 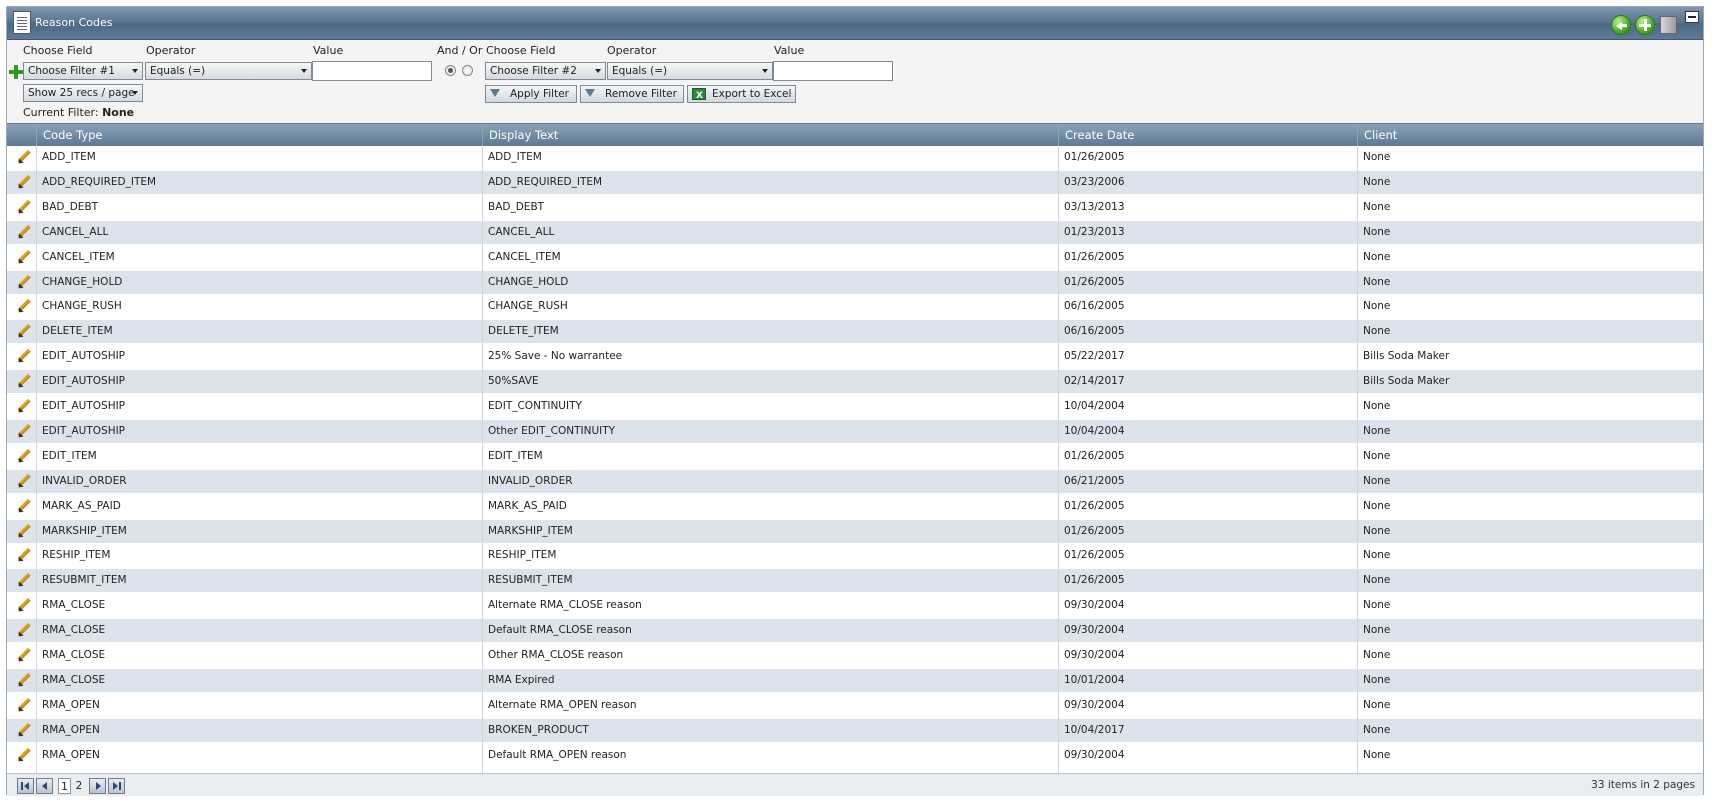 I want to click on last-page-bar, so click(x=120, y=786).